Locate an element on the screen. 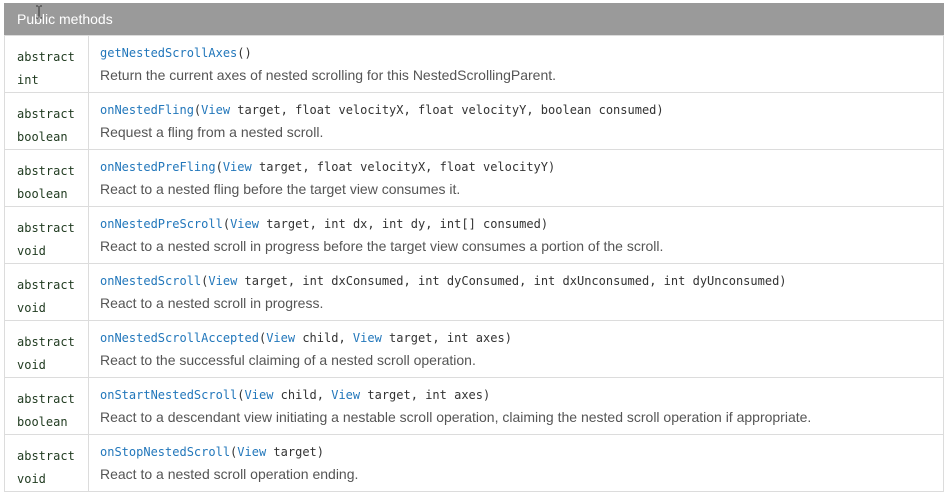 This screenshot has height=492, width=946. method-name-link: onNestedPreFling is located at coordinates (158, 167).